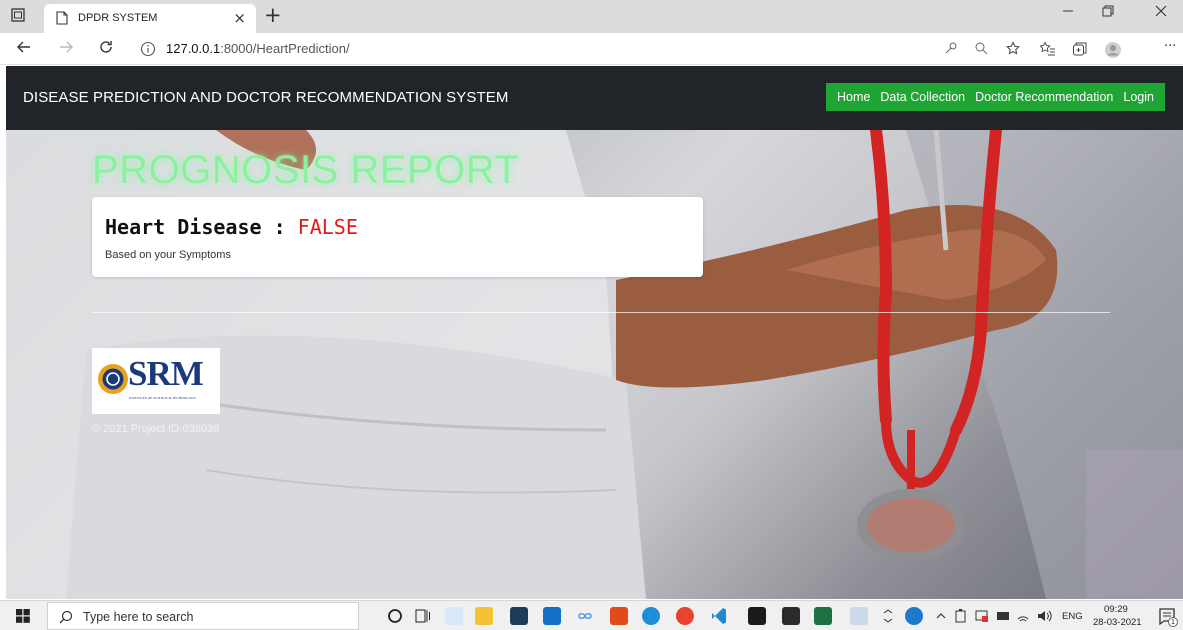  I want to click on excel-icon, so click(823, 616).